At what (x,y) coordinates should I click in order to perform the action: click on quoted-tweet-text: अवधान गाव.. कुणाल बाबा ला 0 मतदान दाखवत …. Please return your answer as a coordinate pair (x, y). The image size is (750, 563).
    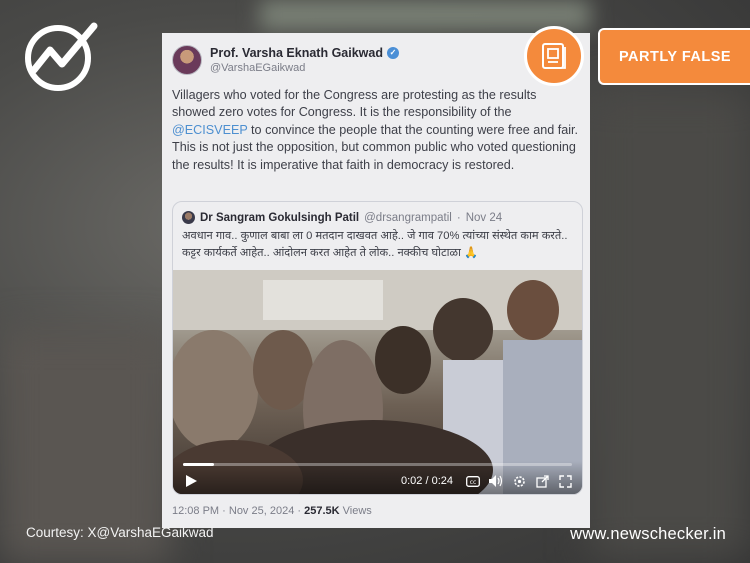
    Looking at the image, I should click on (375, 244).